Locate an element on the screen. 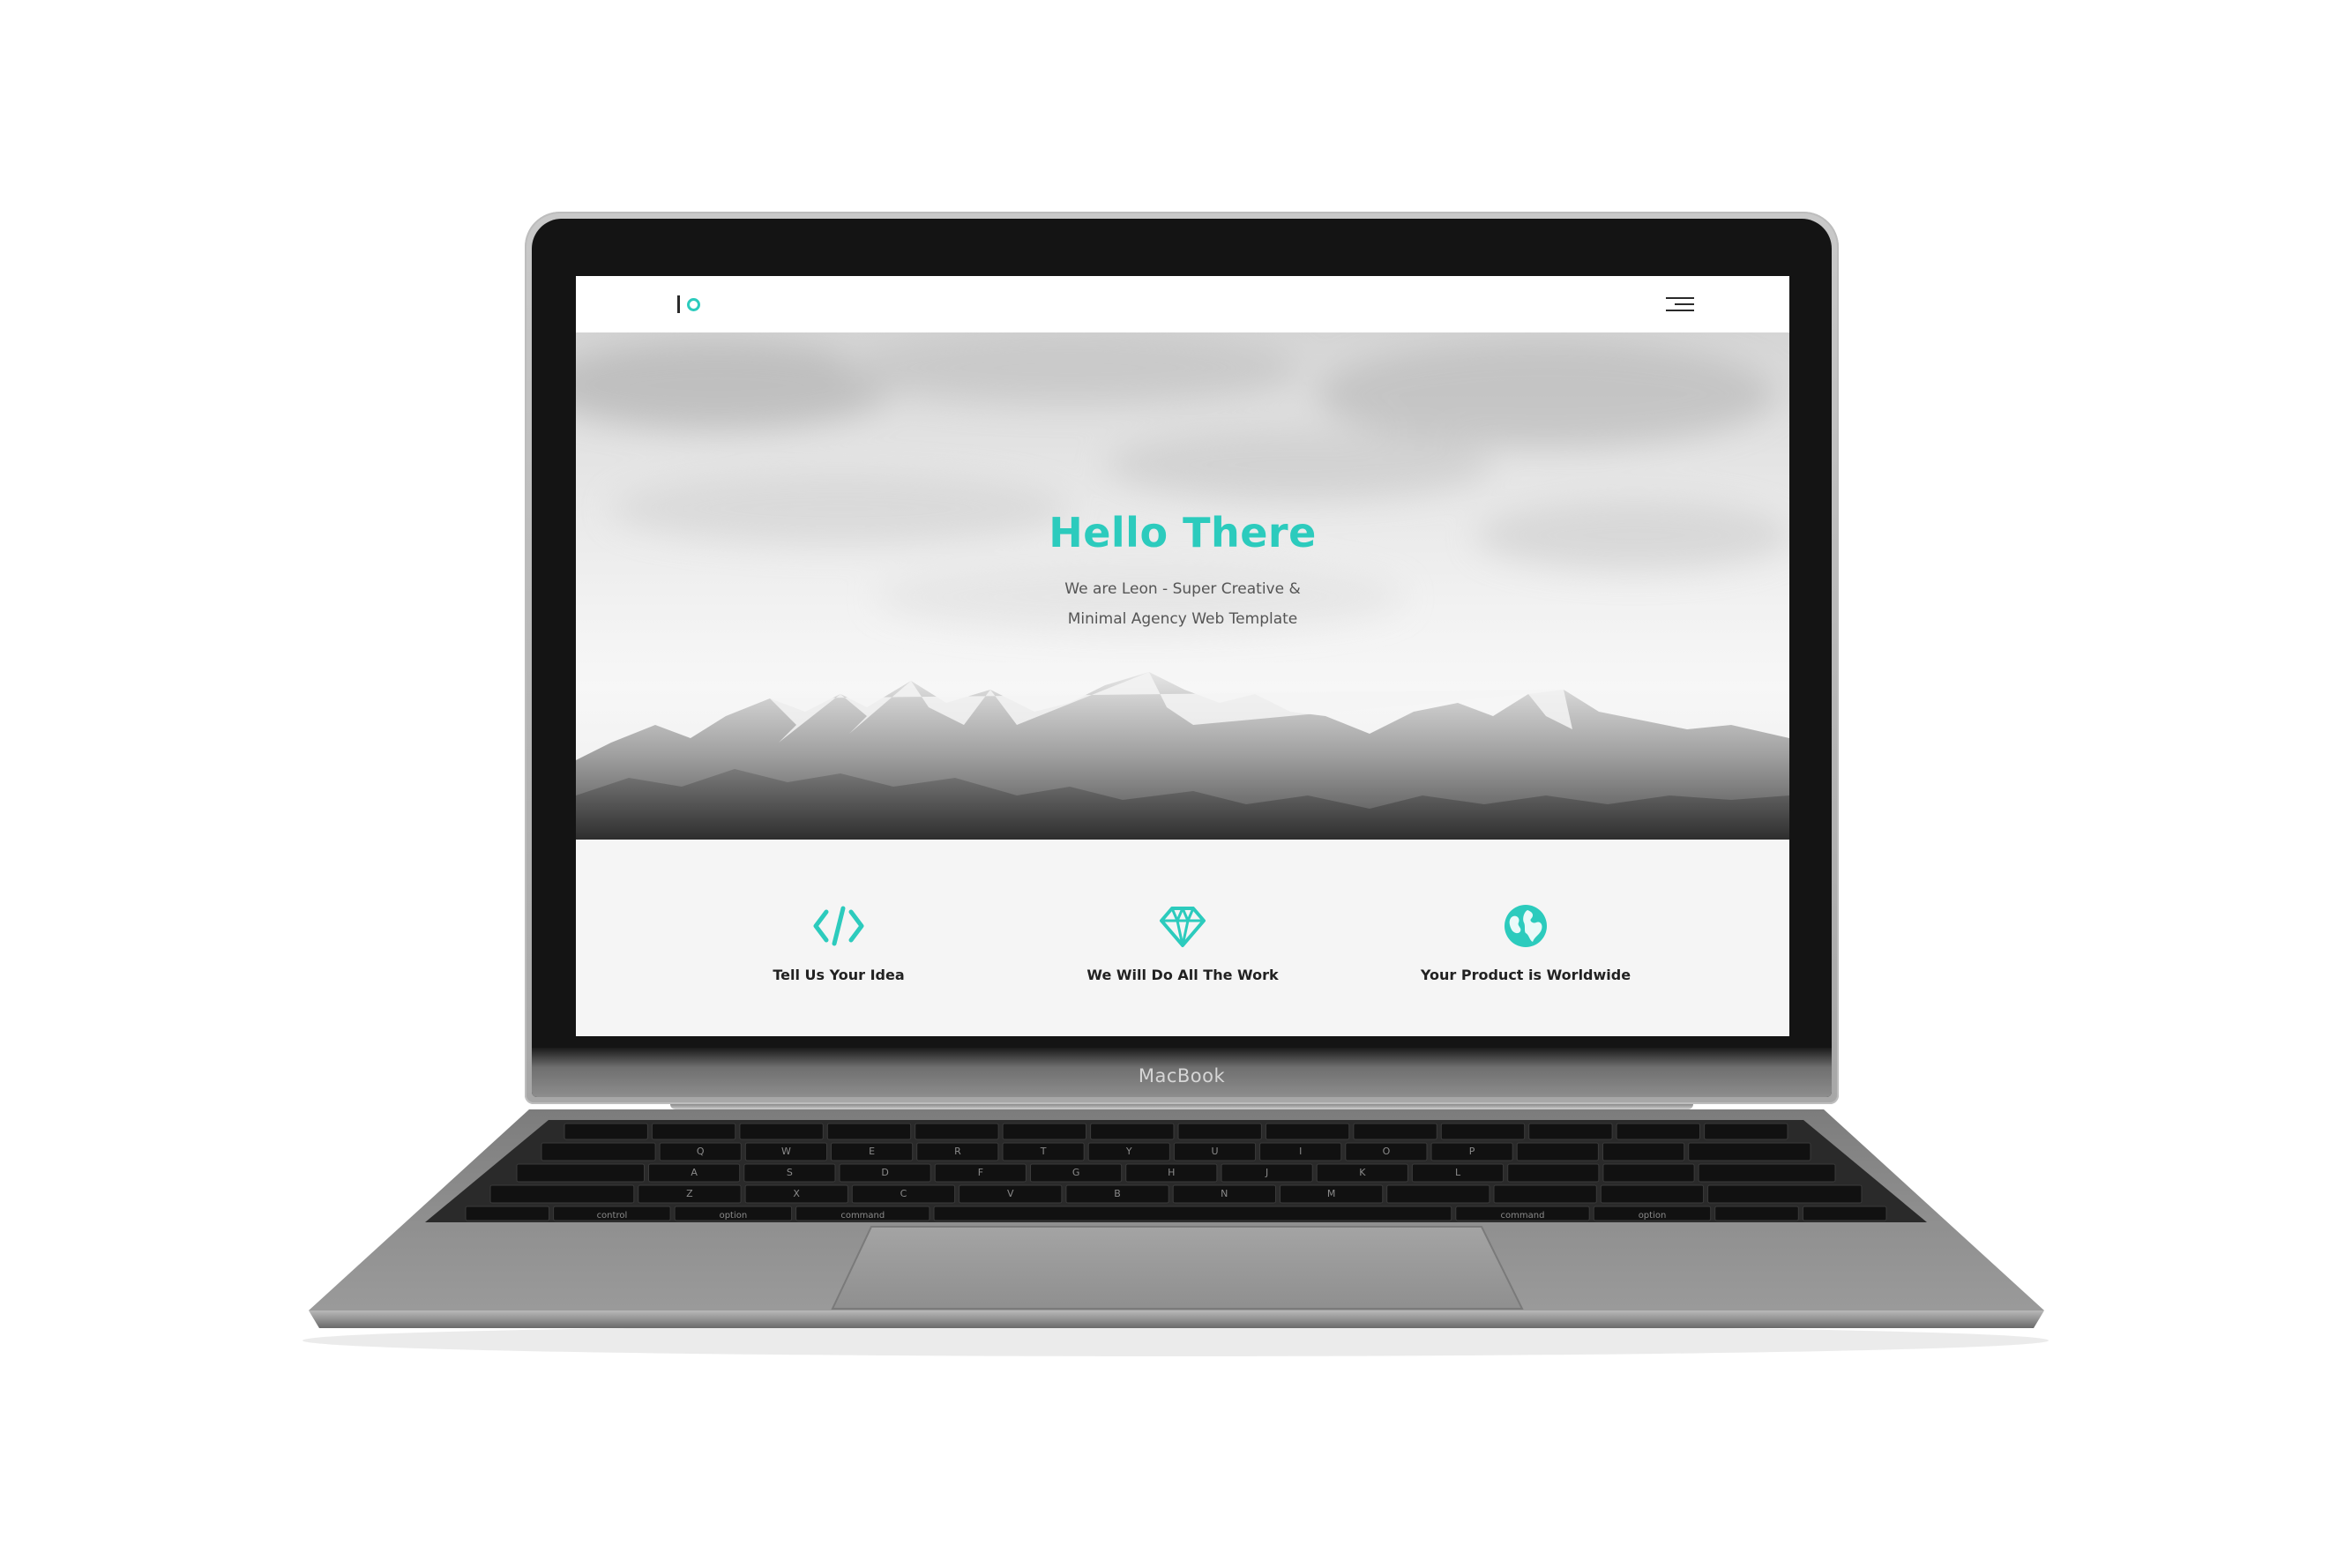 The image size is (2352, 1568). key-label: N is located at coordinates (1224, 1193).